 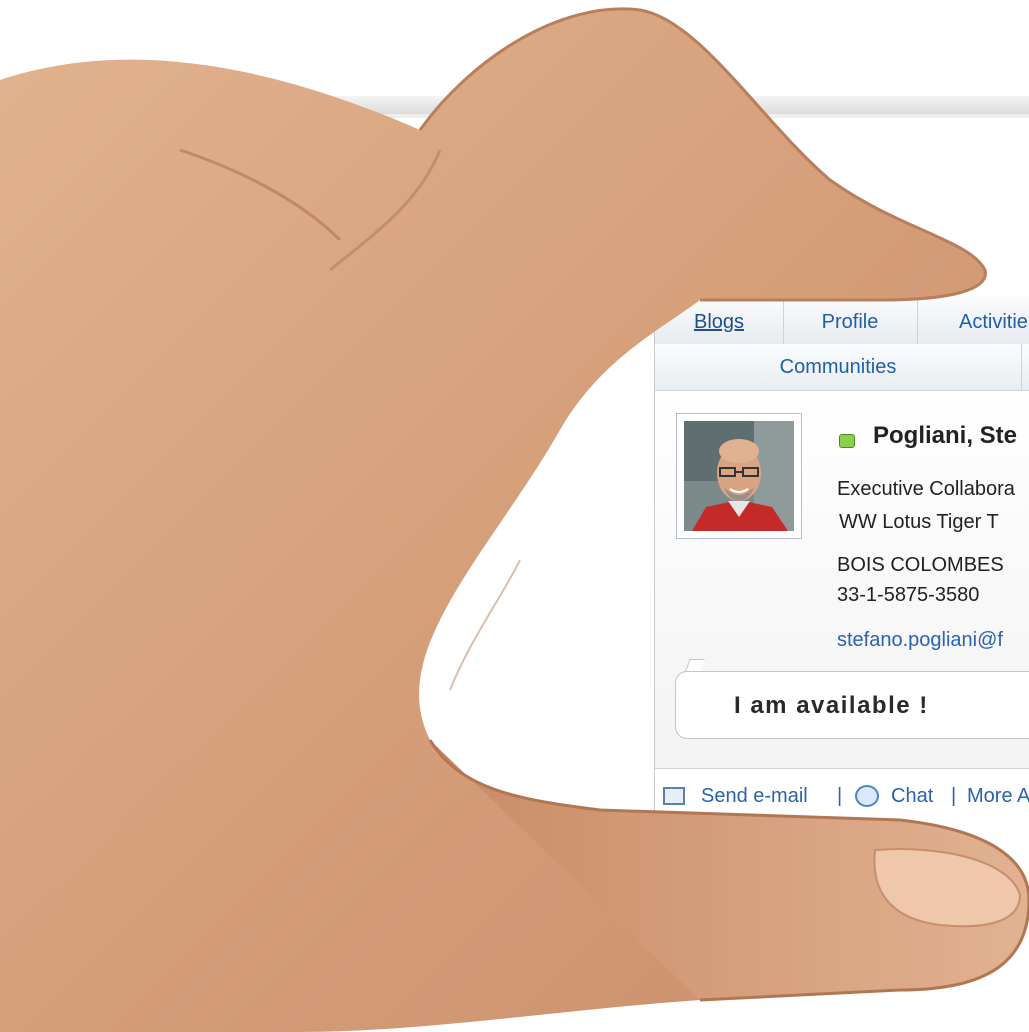 I want to click on send-email-link: Send e-mail, so click(x=754, y=796).